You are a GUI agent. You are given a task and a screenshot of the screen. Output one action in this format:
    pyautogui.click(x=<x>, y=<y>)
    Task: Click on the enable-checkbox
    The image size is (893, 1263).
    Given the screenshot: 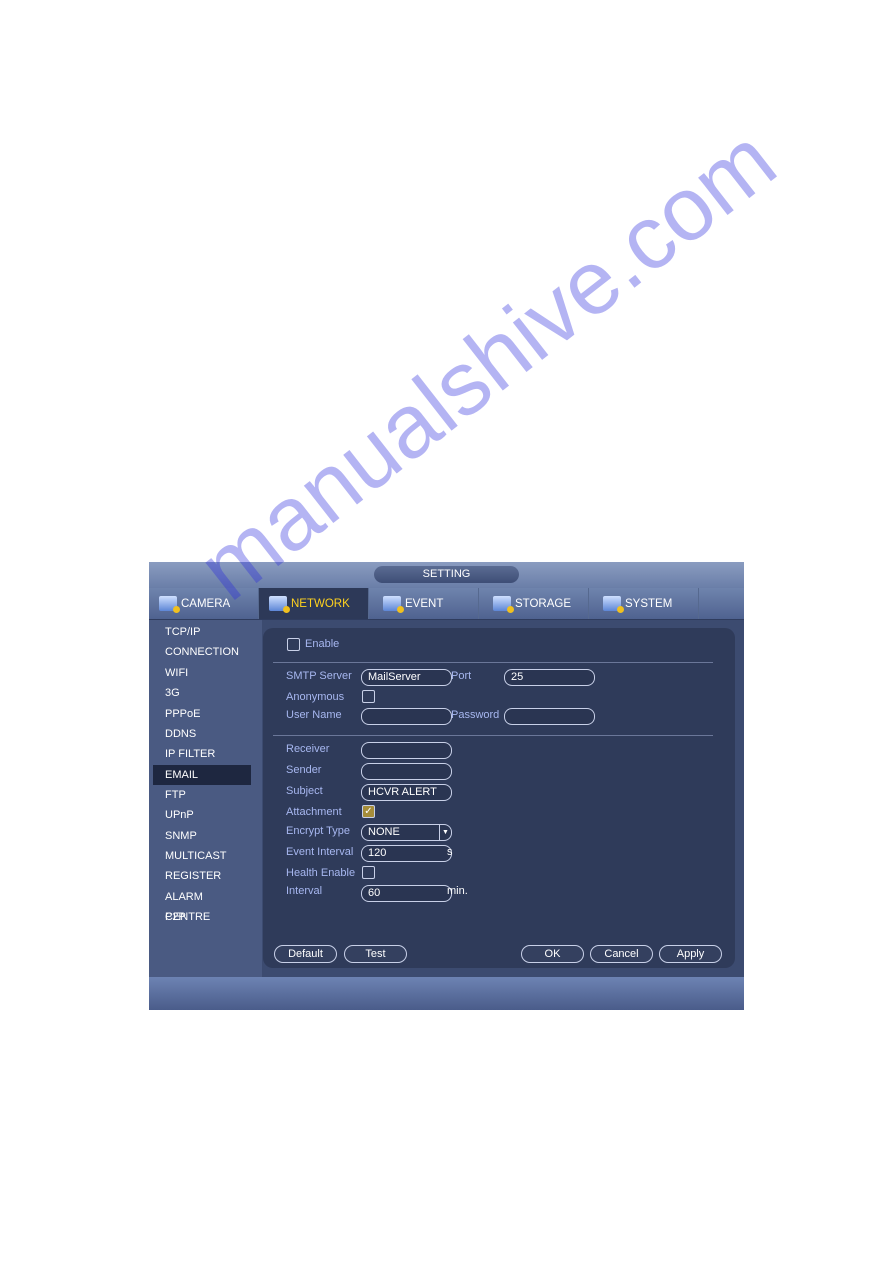 What is the action you would take?
    pyautogui.click(x=293, y=644)
    